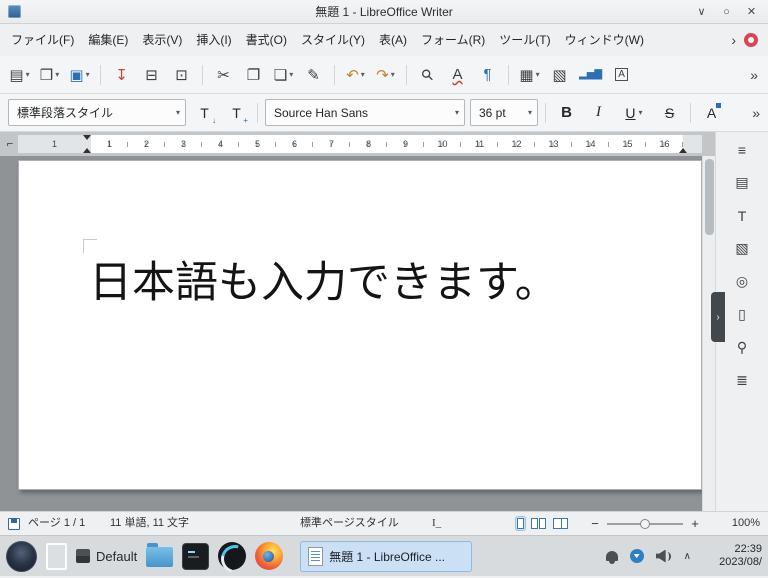 The height and width of the screenshot is (578, 768). Describe the element at coordinates (604, 40) in the screenshot. I see `menu-window: ウィンドウ(W)` at that location.